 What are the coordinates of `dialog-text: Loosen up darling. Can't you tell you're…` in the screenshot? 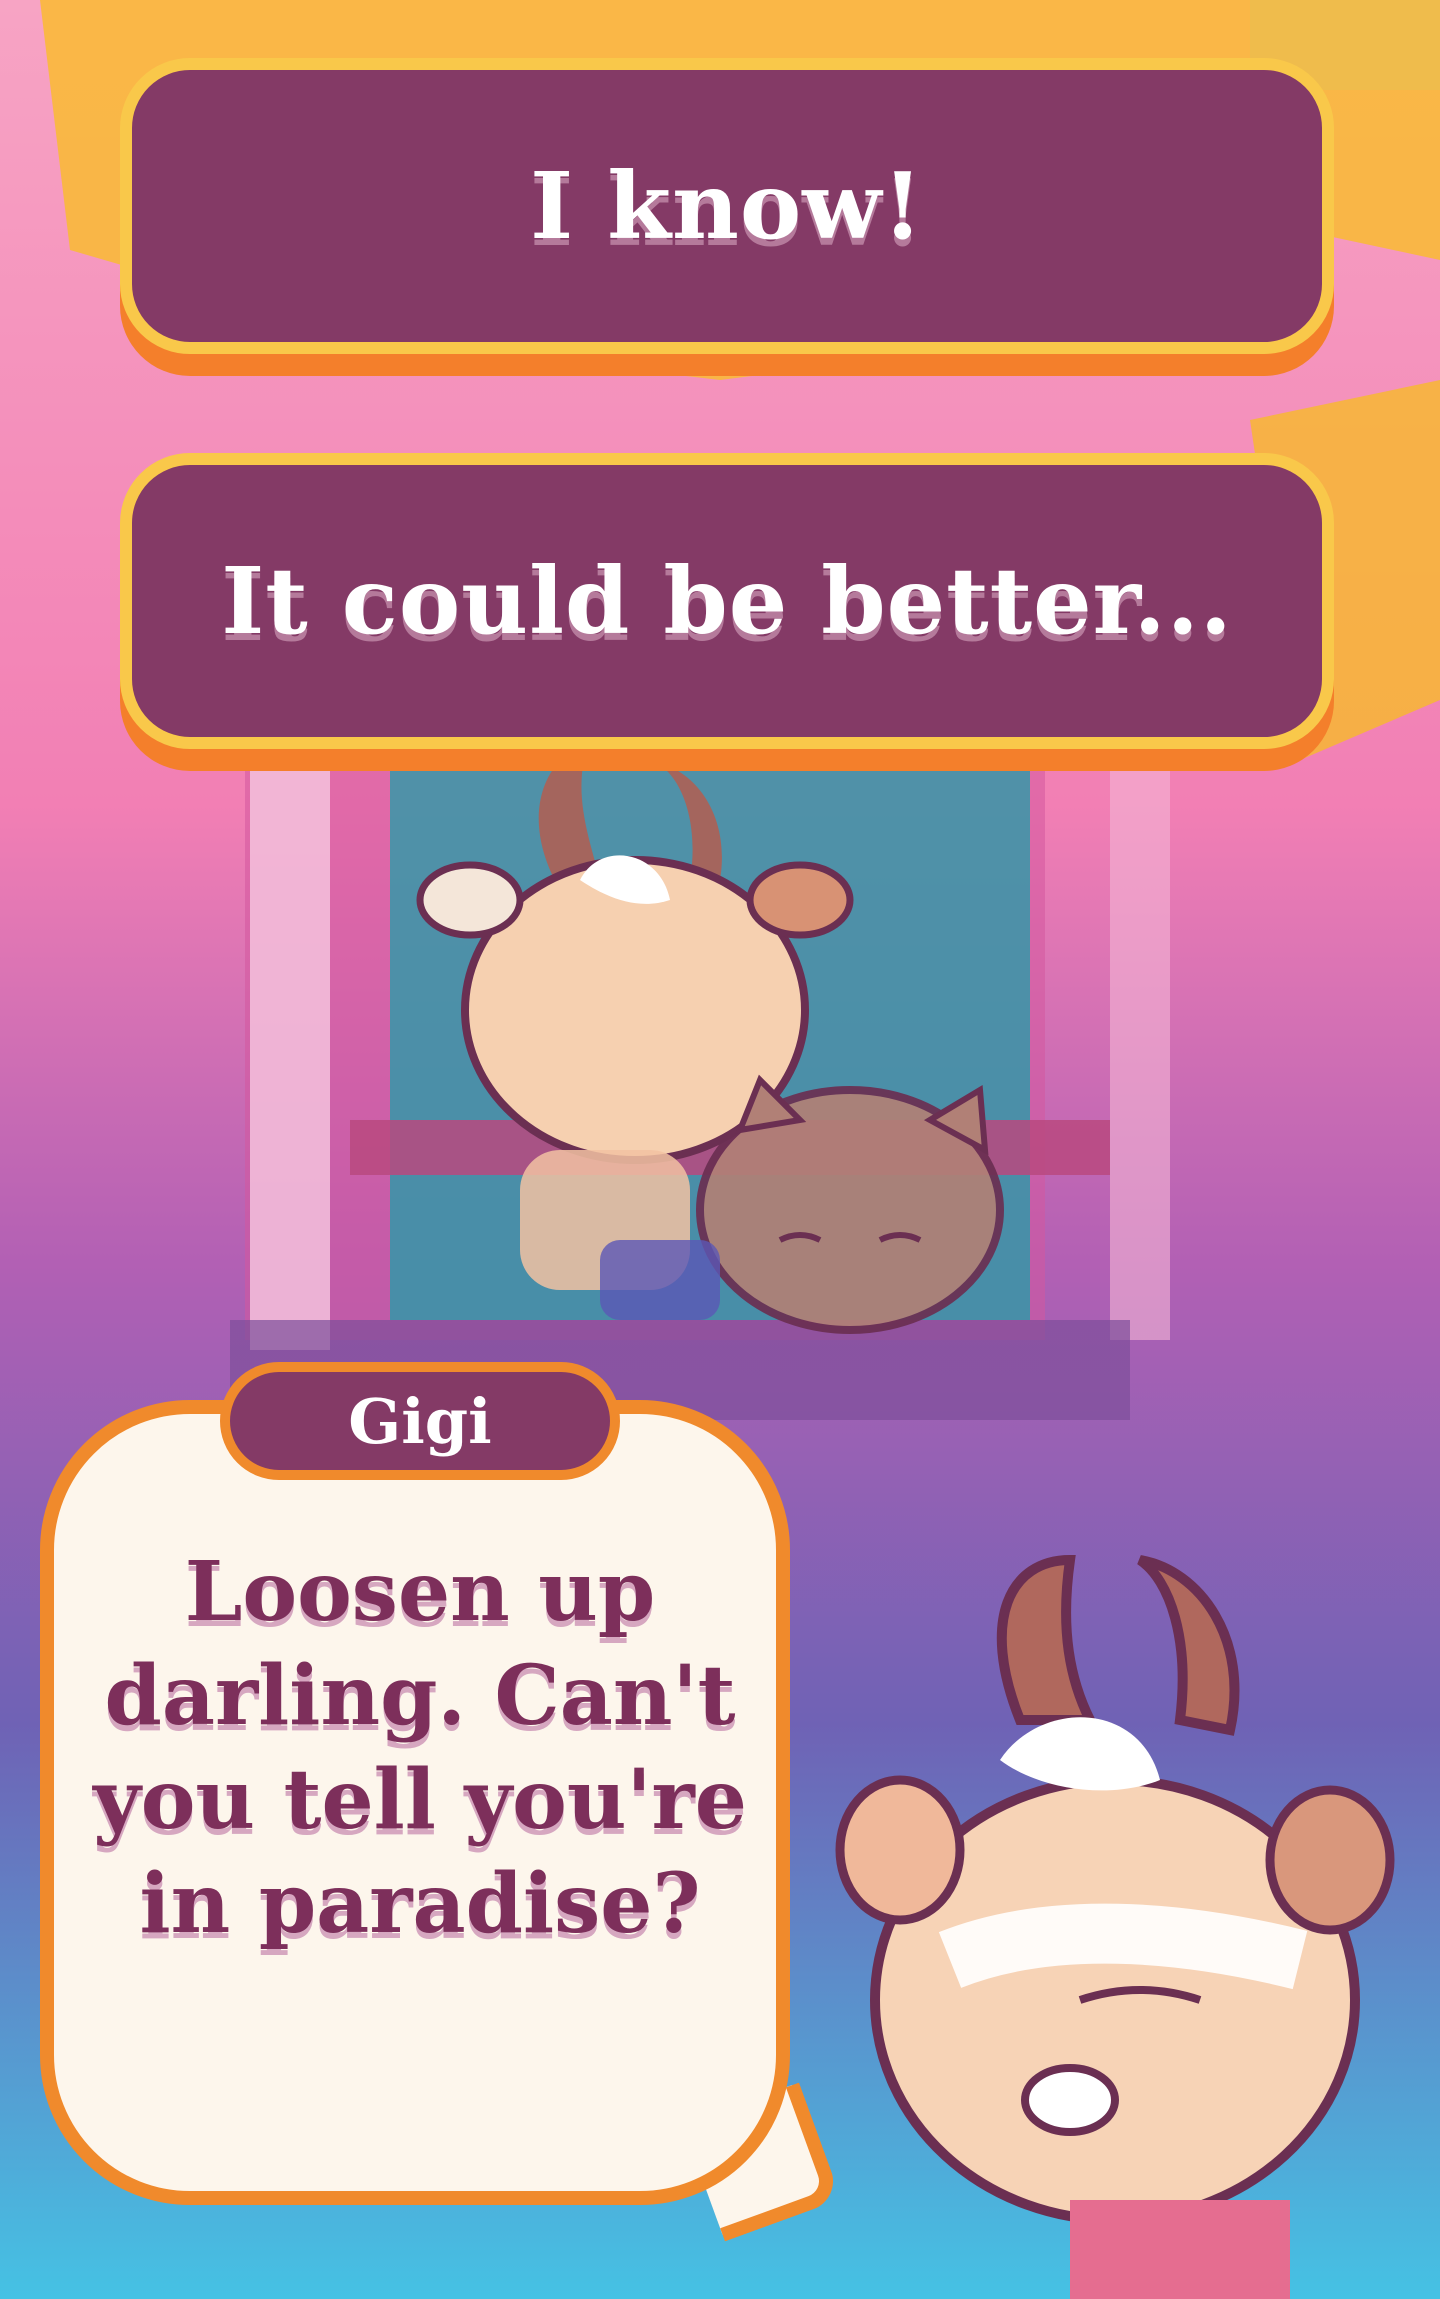 It's located at (420, 1748).